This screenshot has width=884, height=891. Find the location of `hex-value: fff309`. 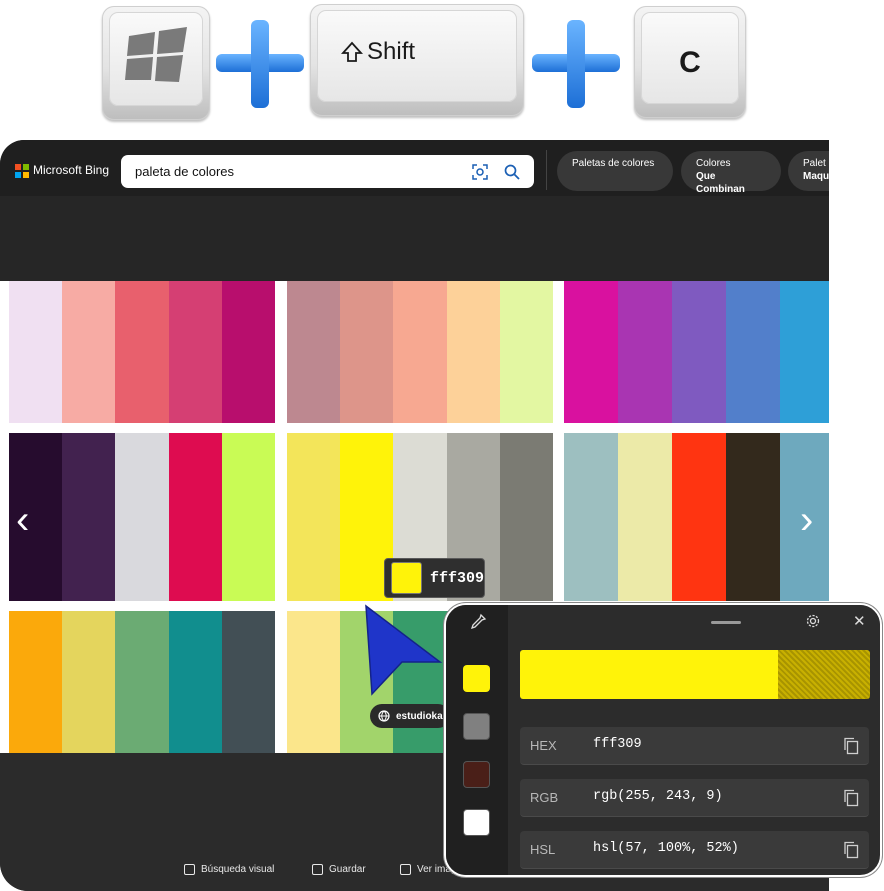

hex-value: fff309 is located at coordinates (617, 744).